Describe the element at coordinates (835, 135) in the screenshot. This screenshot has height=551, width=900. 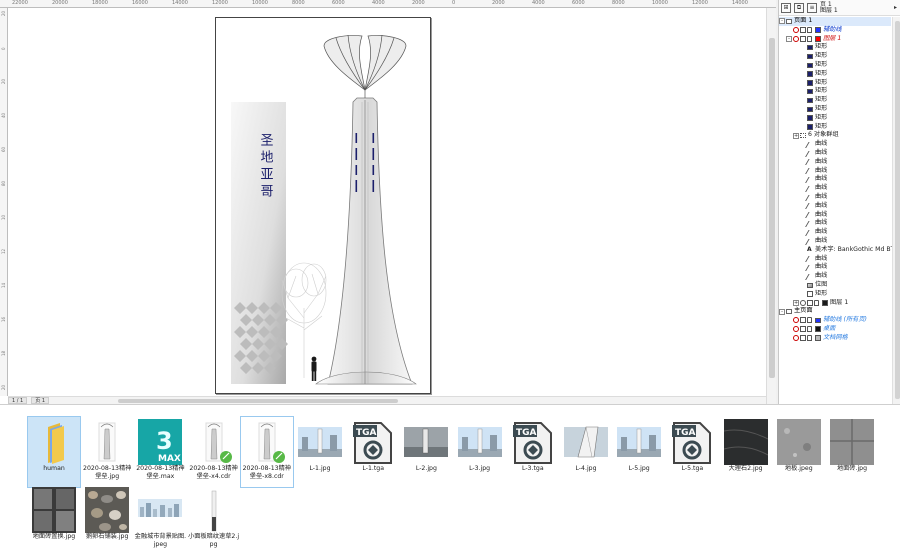
I see `tree-row-group: +6 对象群组` at that location.